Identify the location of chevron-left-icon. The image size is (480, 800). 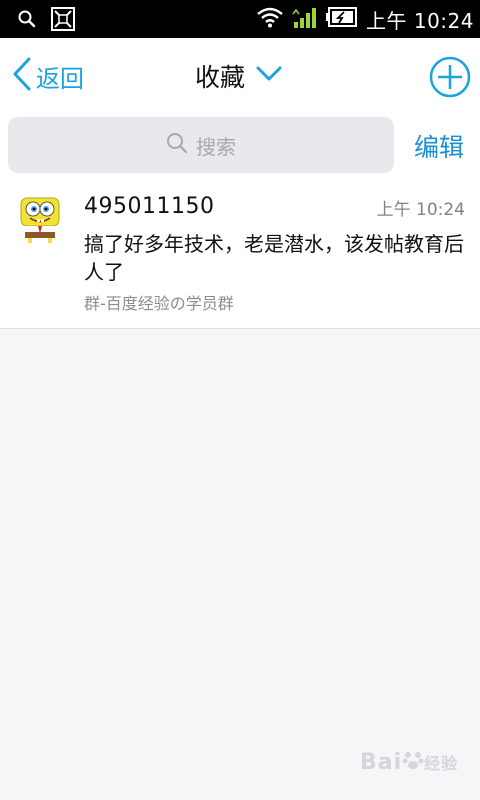
(22, 76).